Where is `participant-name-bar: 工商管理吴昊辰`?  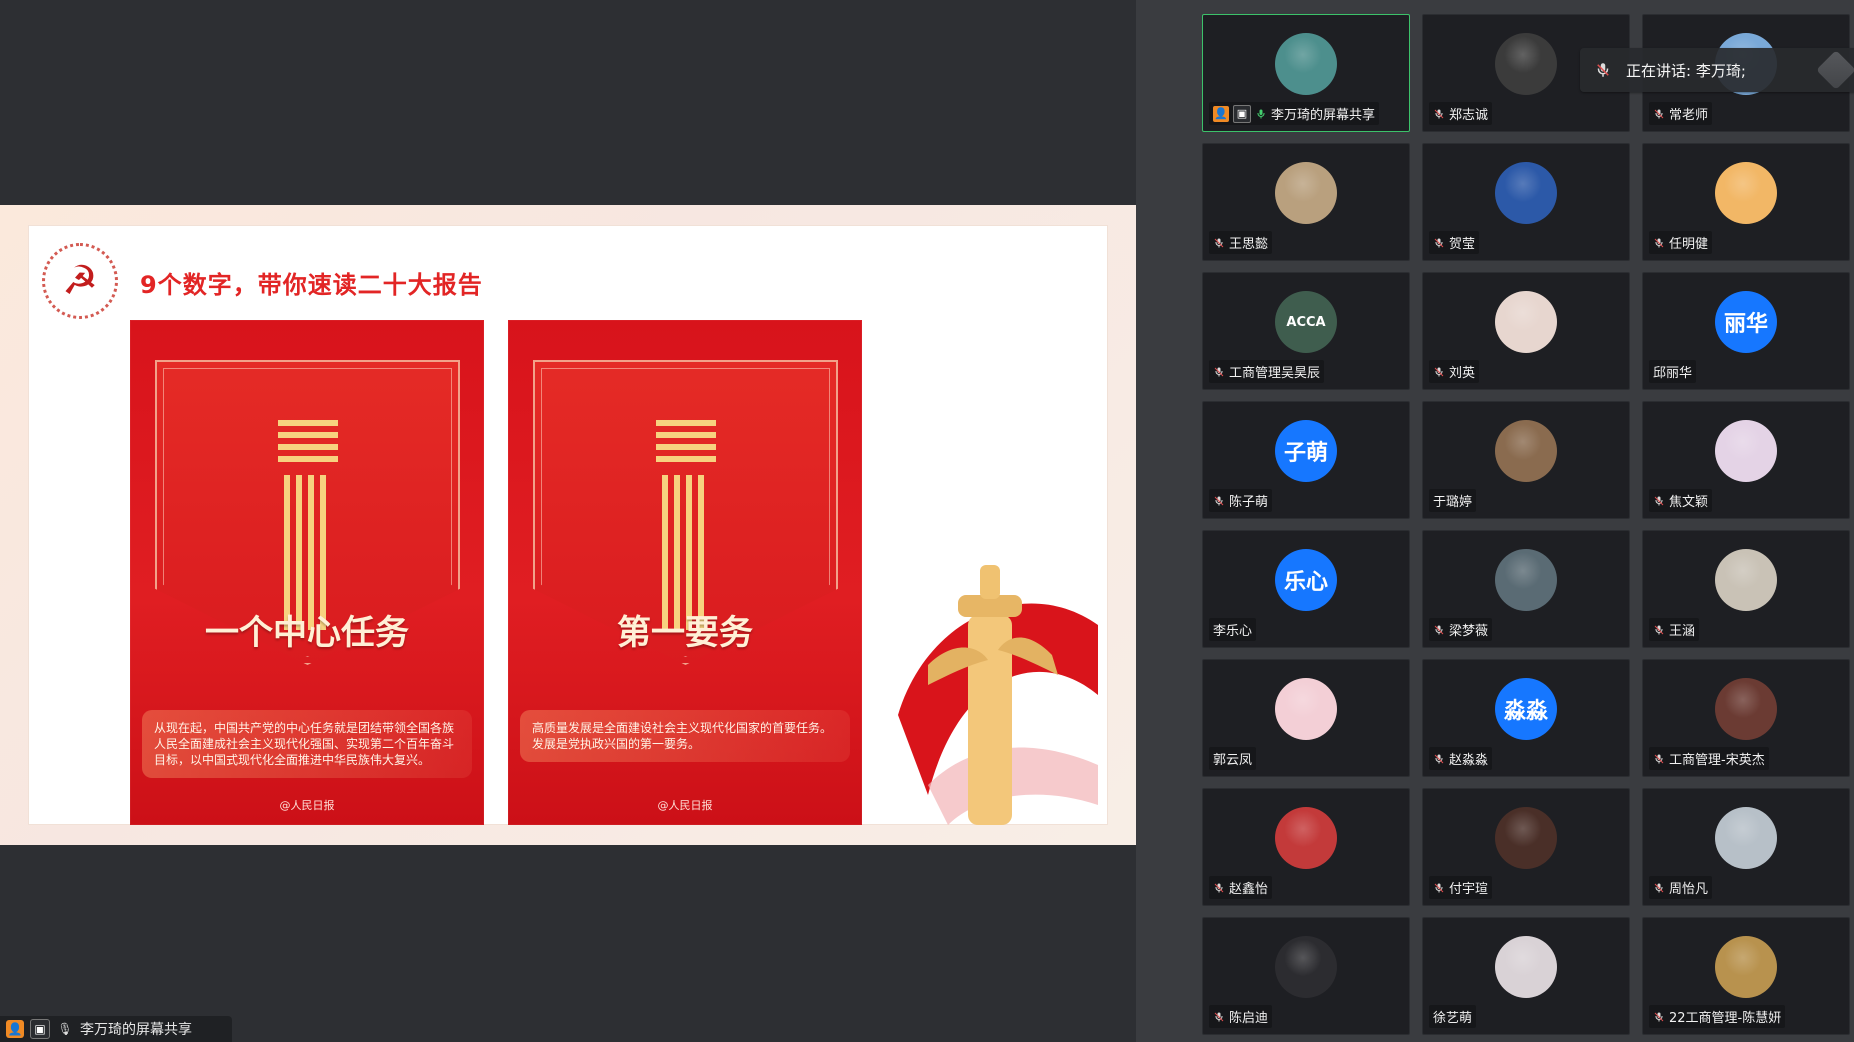
participant-name-bar: 工商管理吴昊辰 is located at coordinates (1267, 371).